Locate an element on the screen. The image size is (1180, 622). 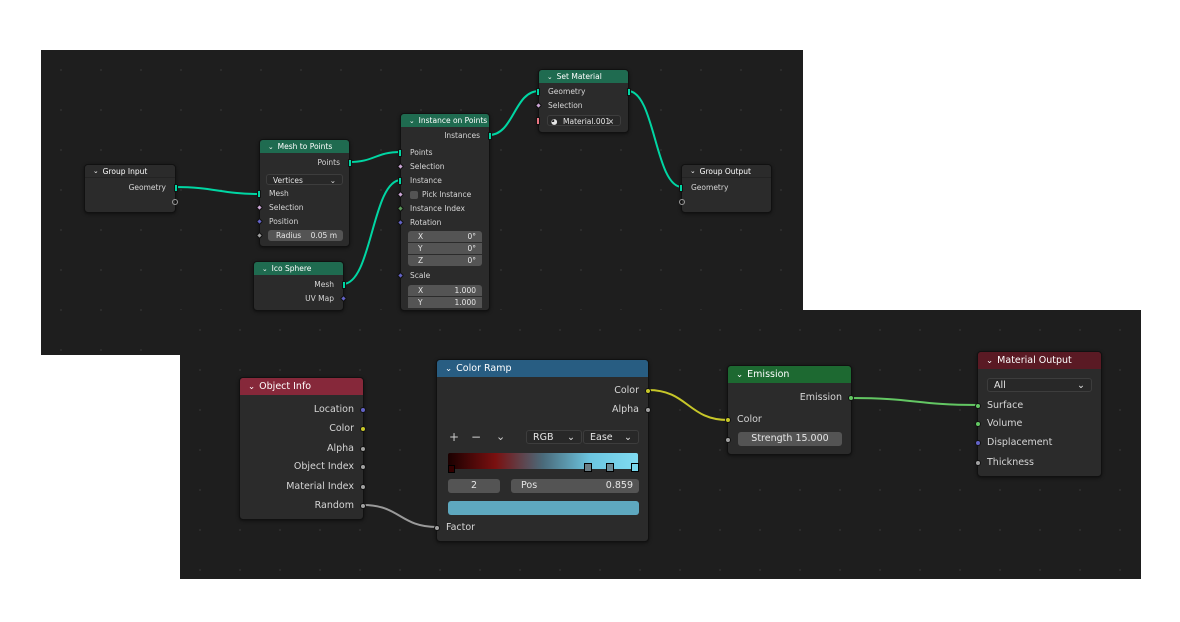
group-input-header: ⌄ Group Input is located at coordinates (130, 171).